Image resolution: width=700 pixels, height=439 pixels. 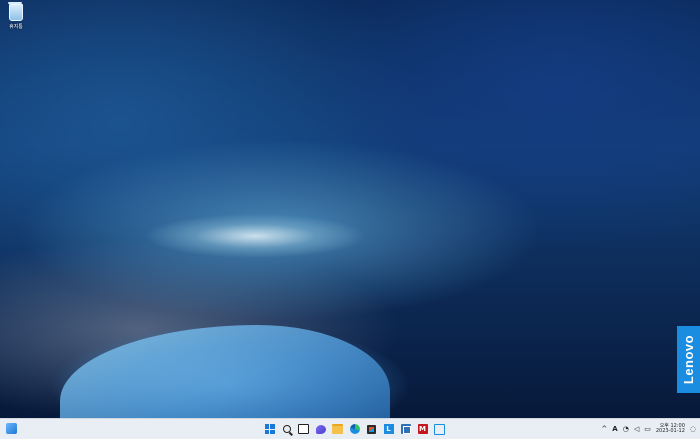 I want to click on vantage-button, so click(x=405, y=429).